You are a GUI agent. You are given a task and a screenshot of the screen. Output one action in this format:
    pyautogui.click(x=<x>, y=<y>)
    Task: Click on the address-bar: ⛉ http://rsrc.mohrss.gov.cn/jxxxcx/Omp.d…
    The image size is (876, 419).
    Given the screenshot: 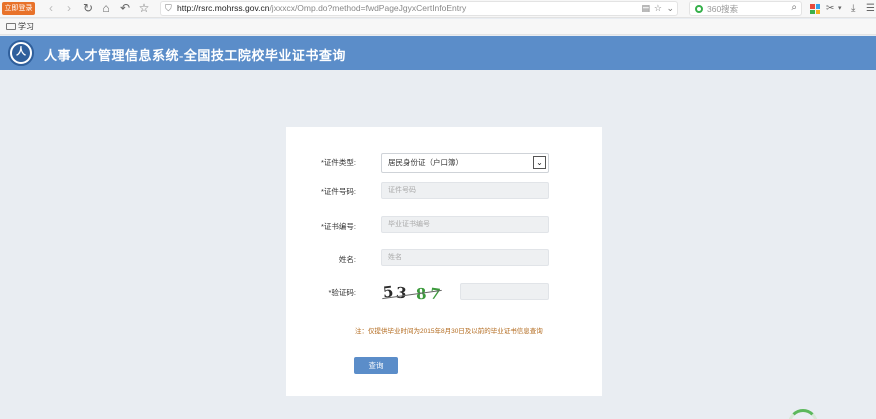 What is the action you would take?
    pyautogui.click(x=419, y=8)
    